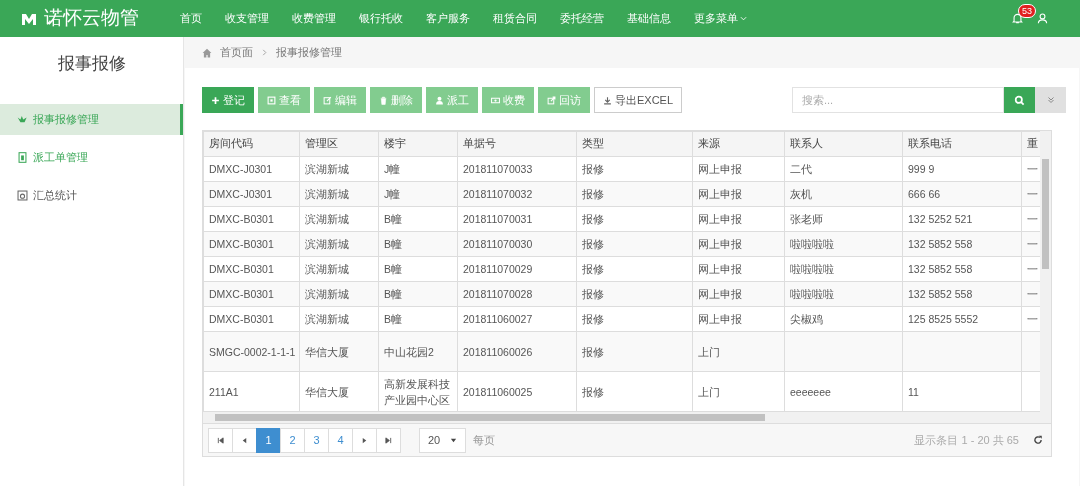  I want to click on refresh-icon, so click(1038, 440).